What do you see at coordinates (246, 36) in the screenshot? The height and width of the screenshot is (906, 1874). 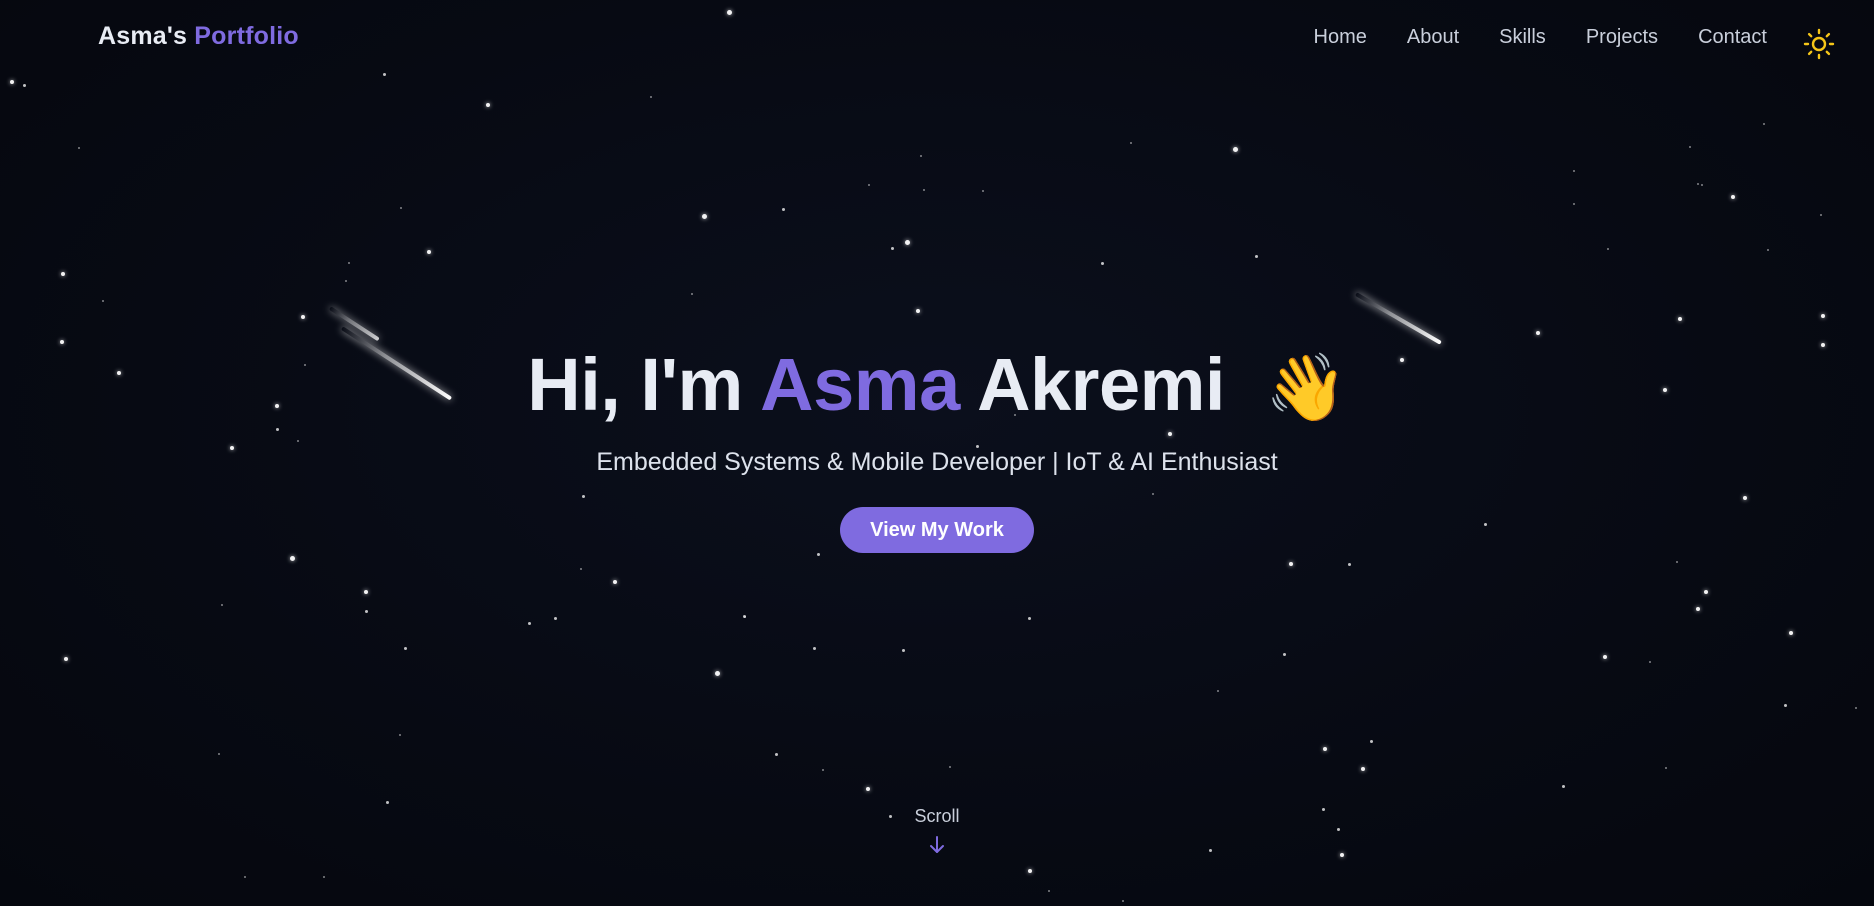 I see `brand-accent: Portfolio` at bounding box center [246, 36].